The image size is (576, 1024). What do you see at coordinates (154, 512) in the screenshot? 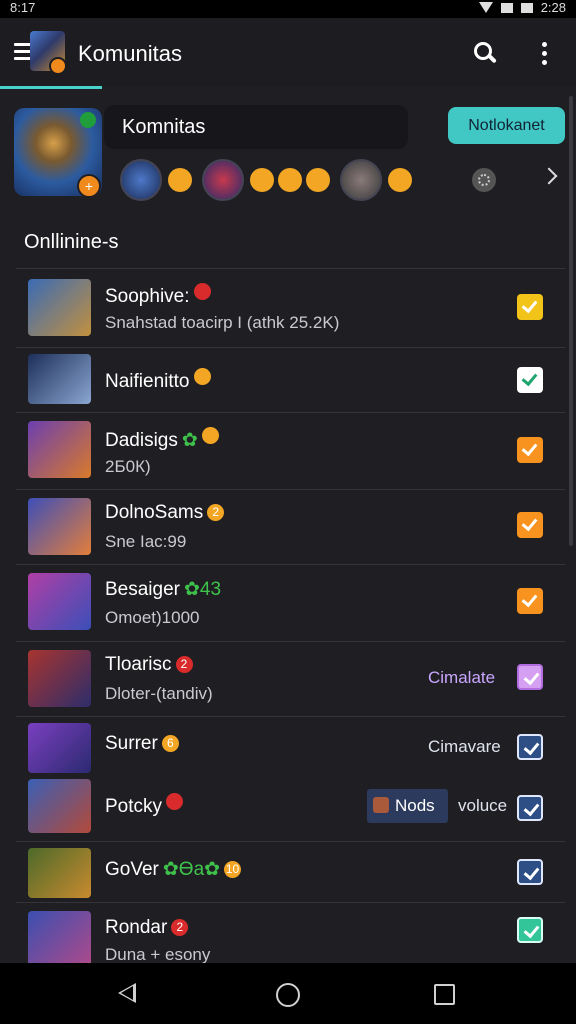
I see `item-title: DolnoSams` at bounding box center [154, 512].